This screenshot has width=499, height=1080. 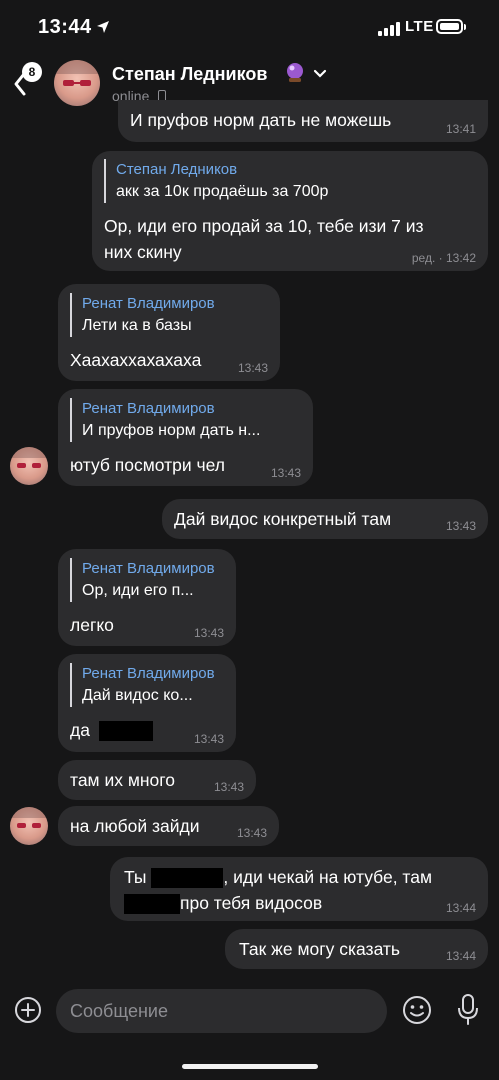 I want to click on message-text: там их много, so click(x=122, y=780).